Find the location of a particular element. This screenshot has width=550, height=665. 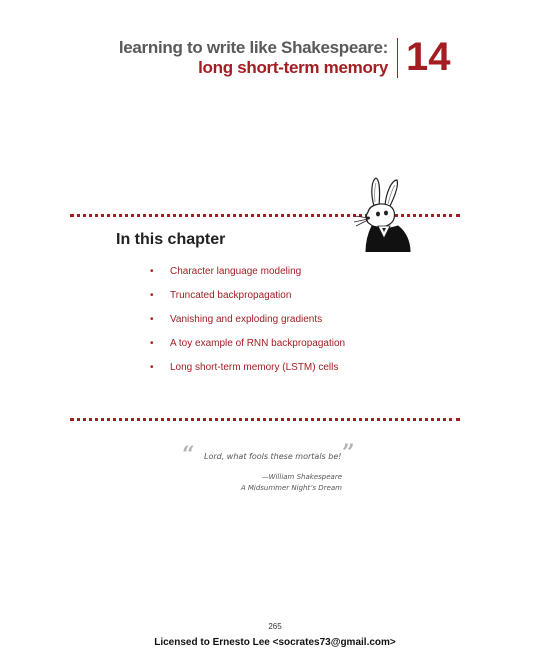

chapter-title-line-1: learning to write like Shakespeare: is located at coordinates (253, 47).